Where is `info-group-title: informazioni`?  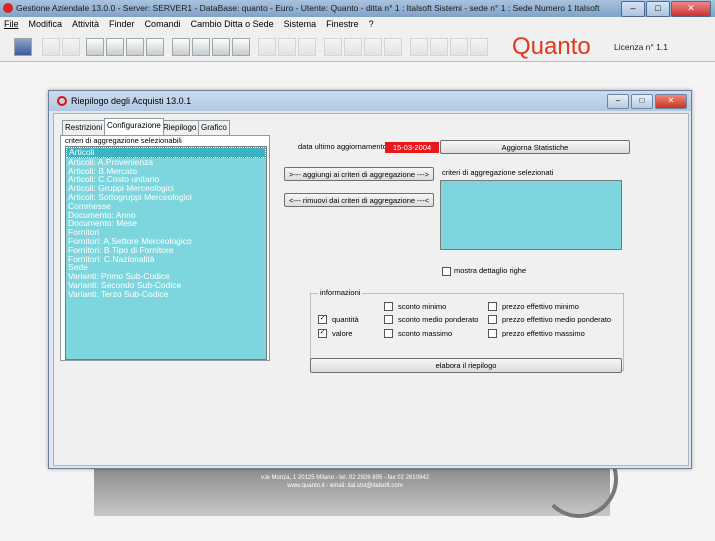 info-group-title: informazioni is located at coordinates (340, 292).